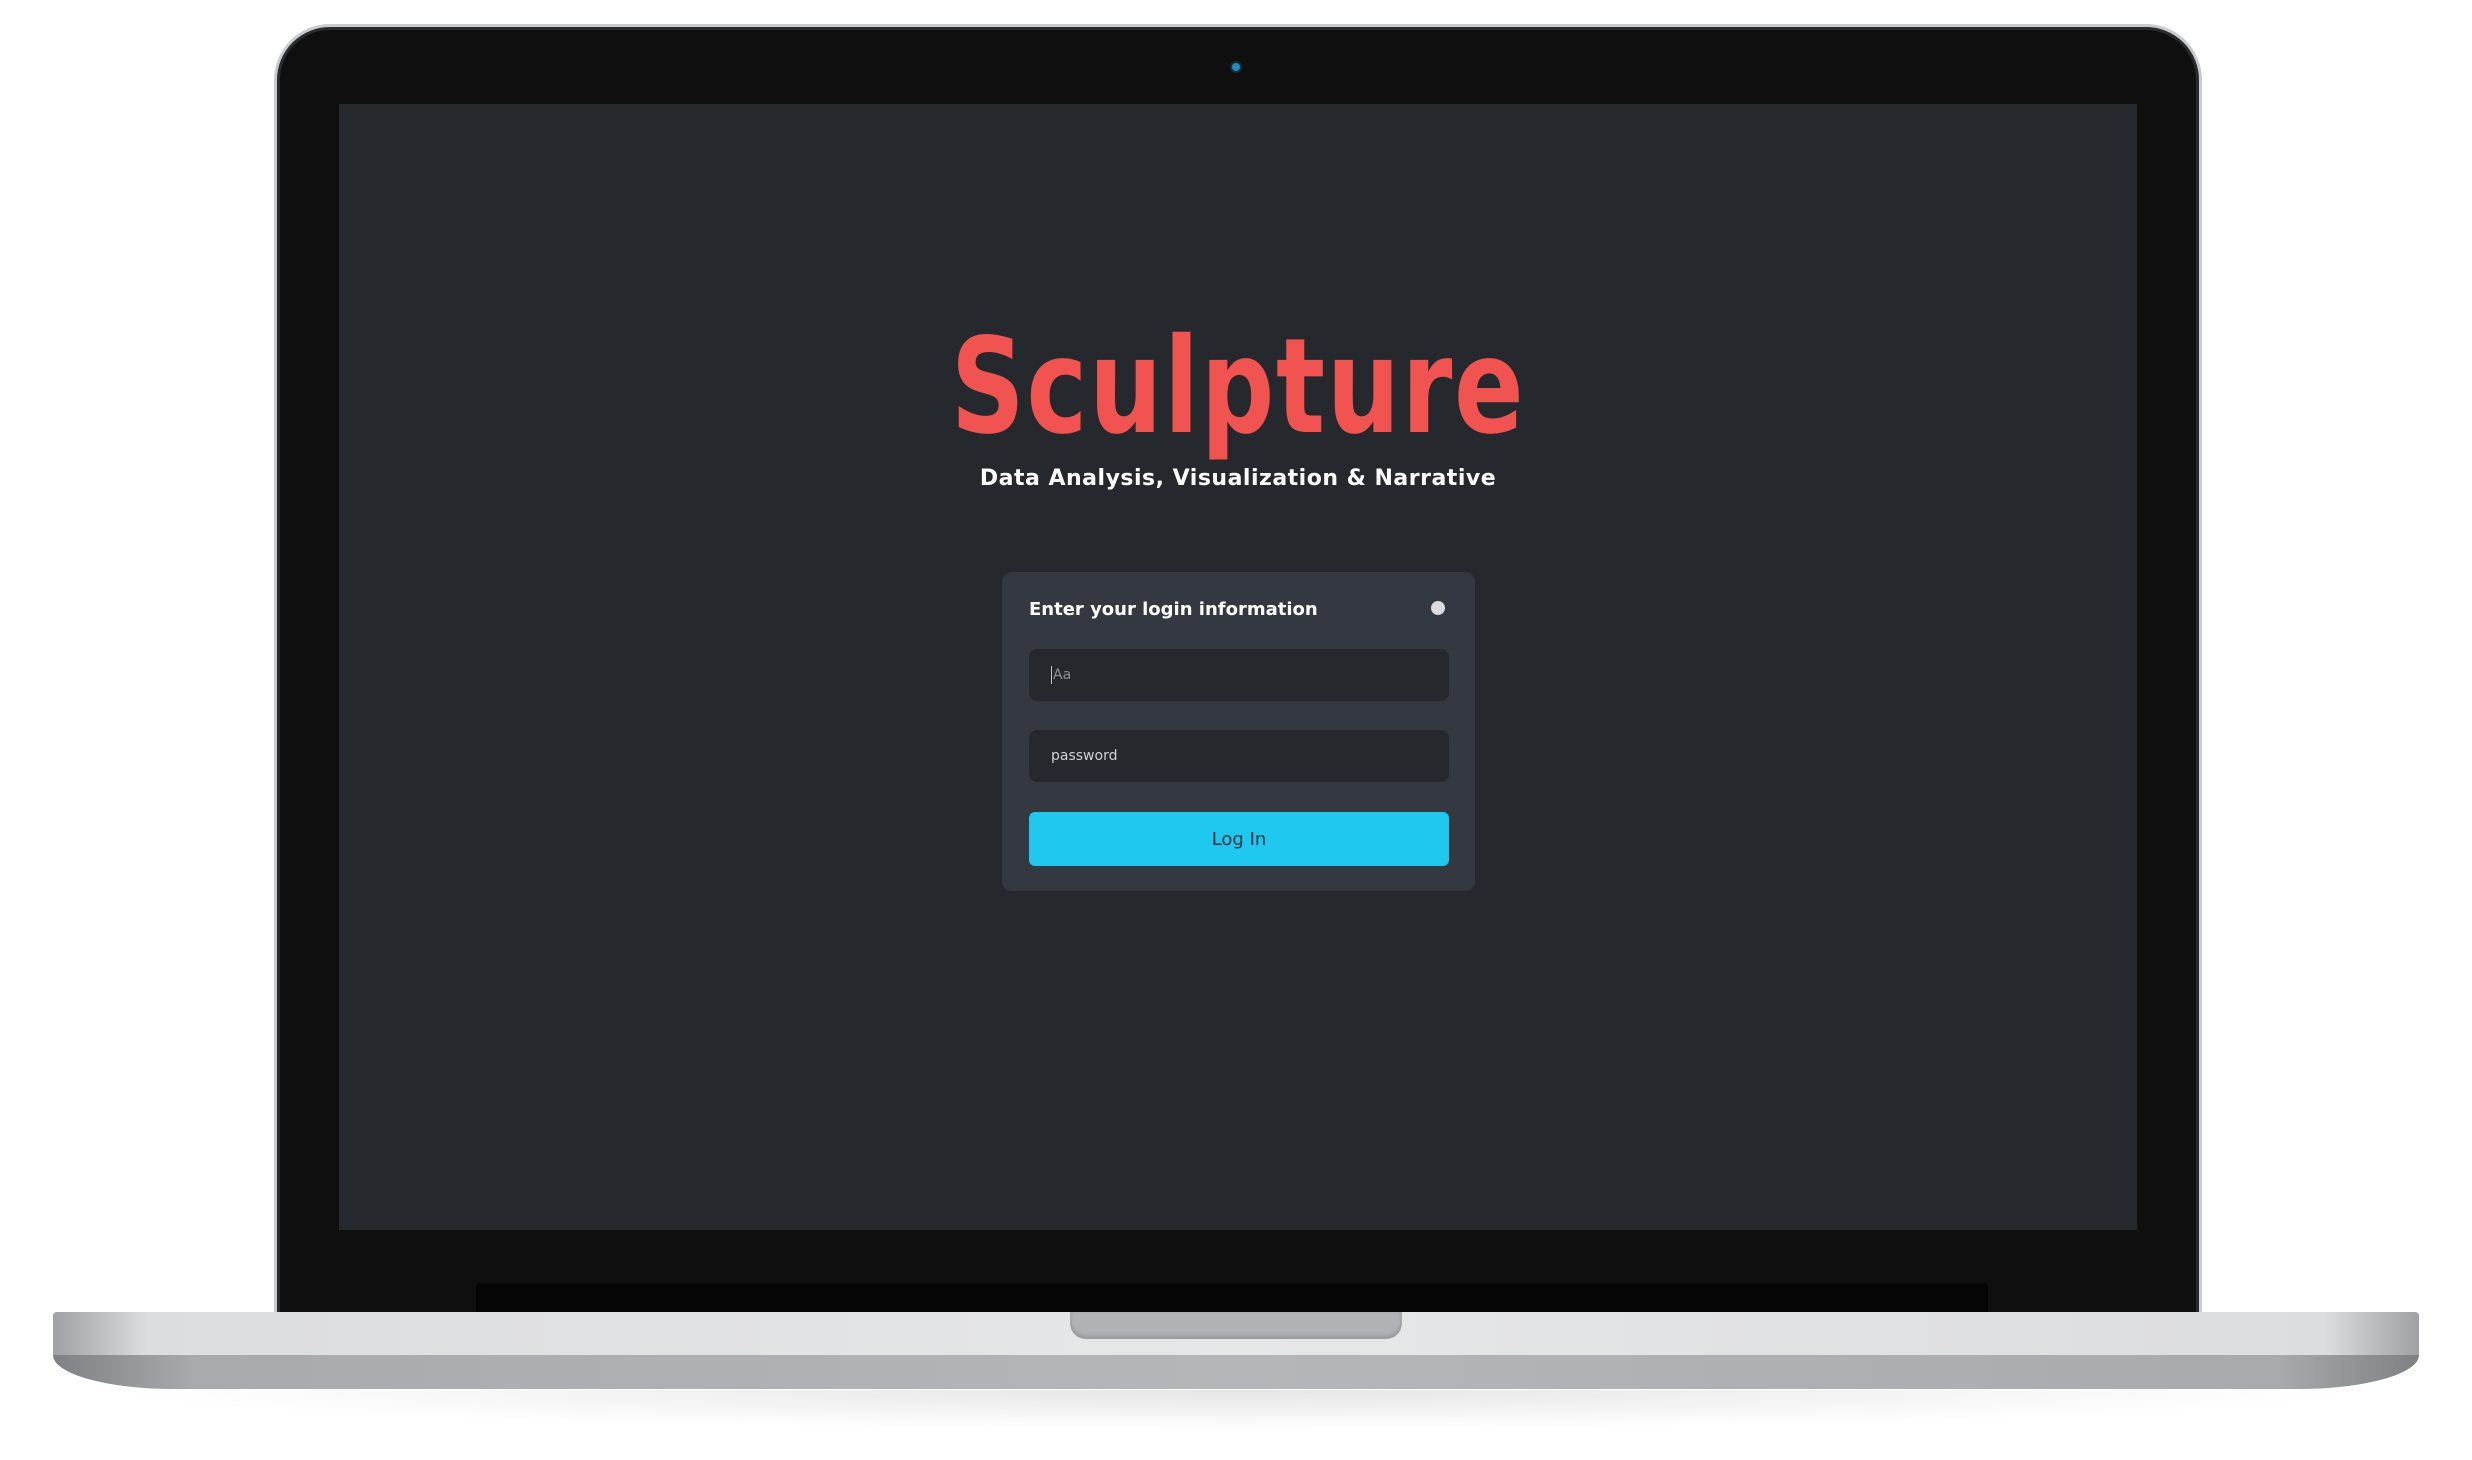  Describe the element at coordinates (1239, 839) in the screenshot. I see `login-button: Log In` at that location.